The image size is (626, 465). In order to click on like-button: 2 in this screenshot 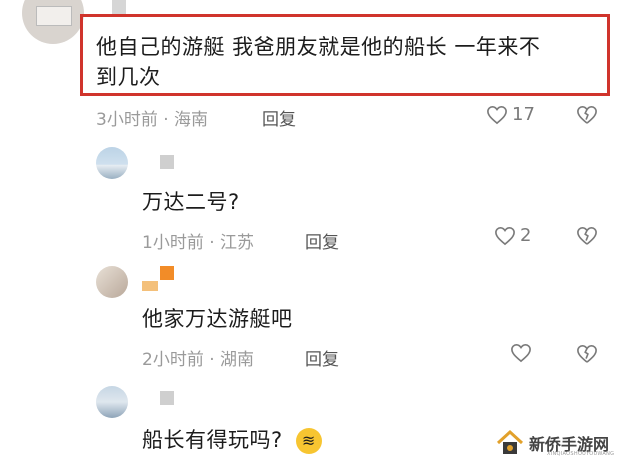, I will do `click(512, 235)`.